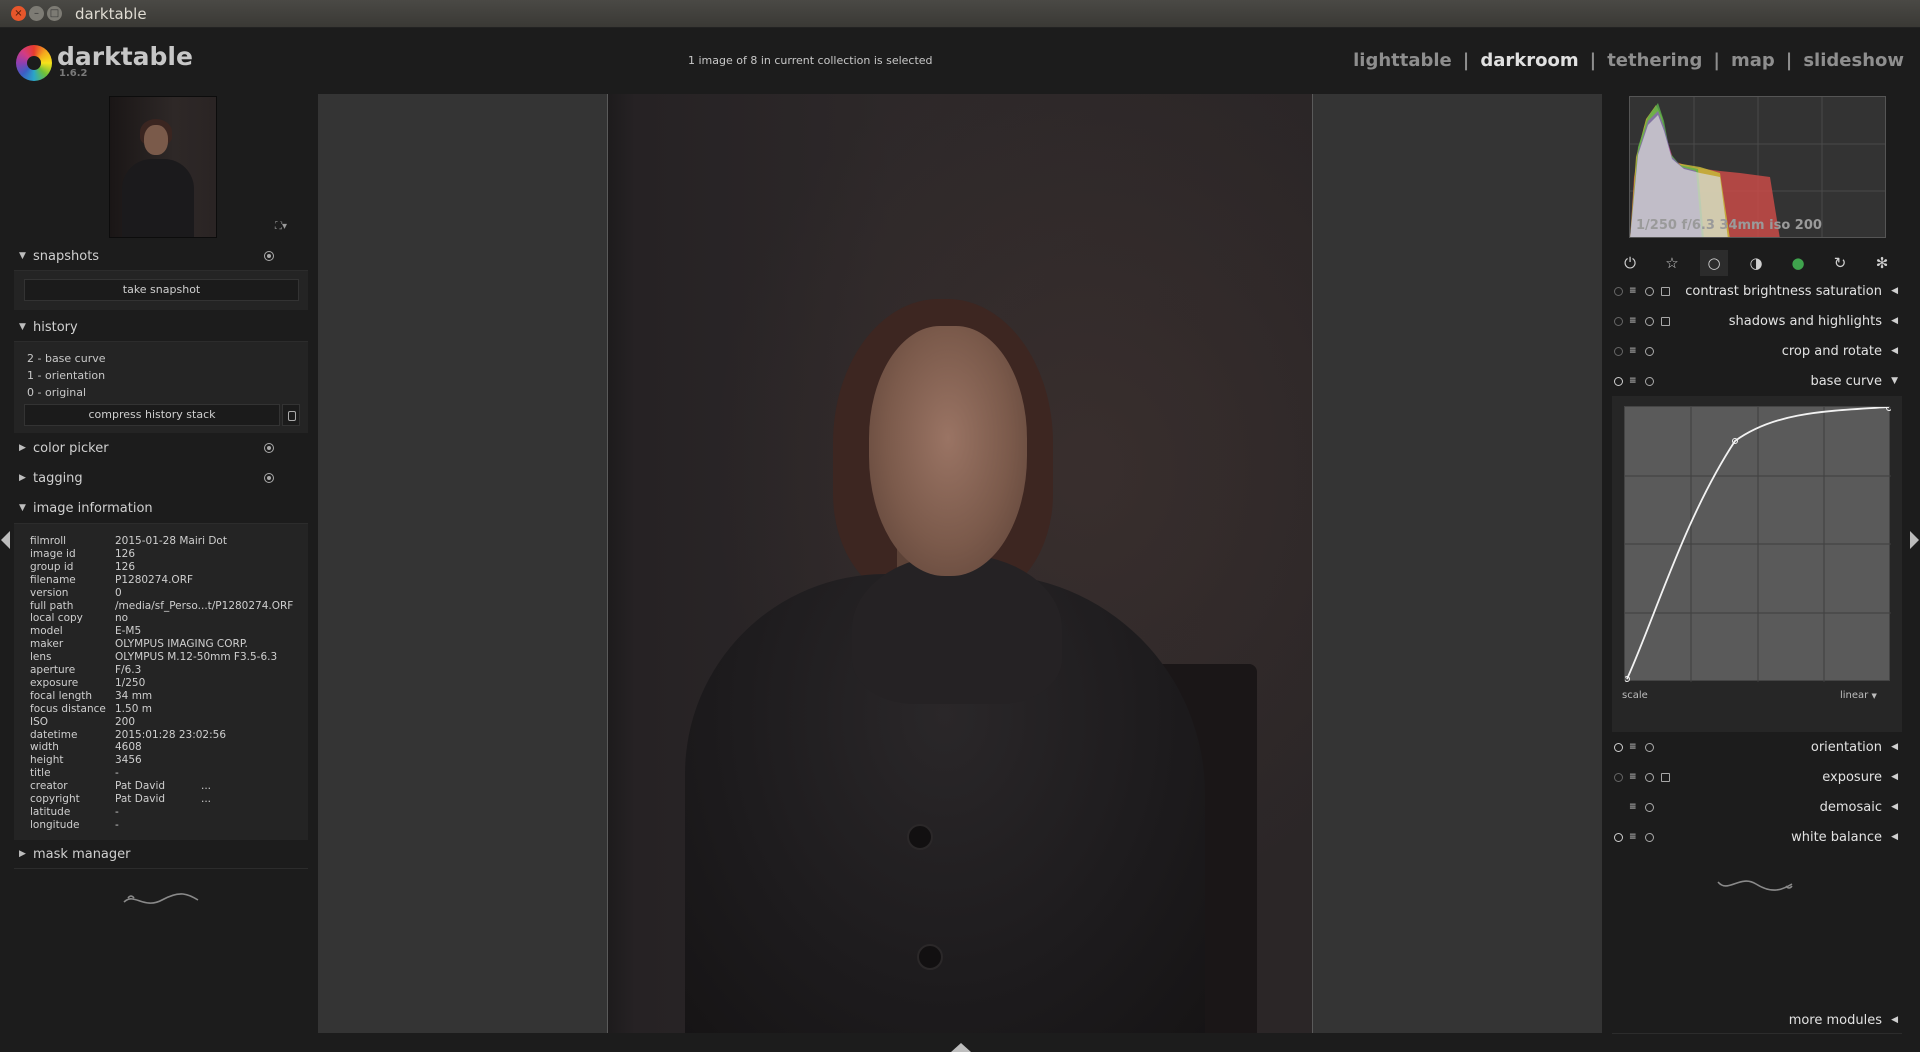 This screenshot has width=1920, height=1052. I want to click on info-key: longitude, so click(55, 824).